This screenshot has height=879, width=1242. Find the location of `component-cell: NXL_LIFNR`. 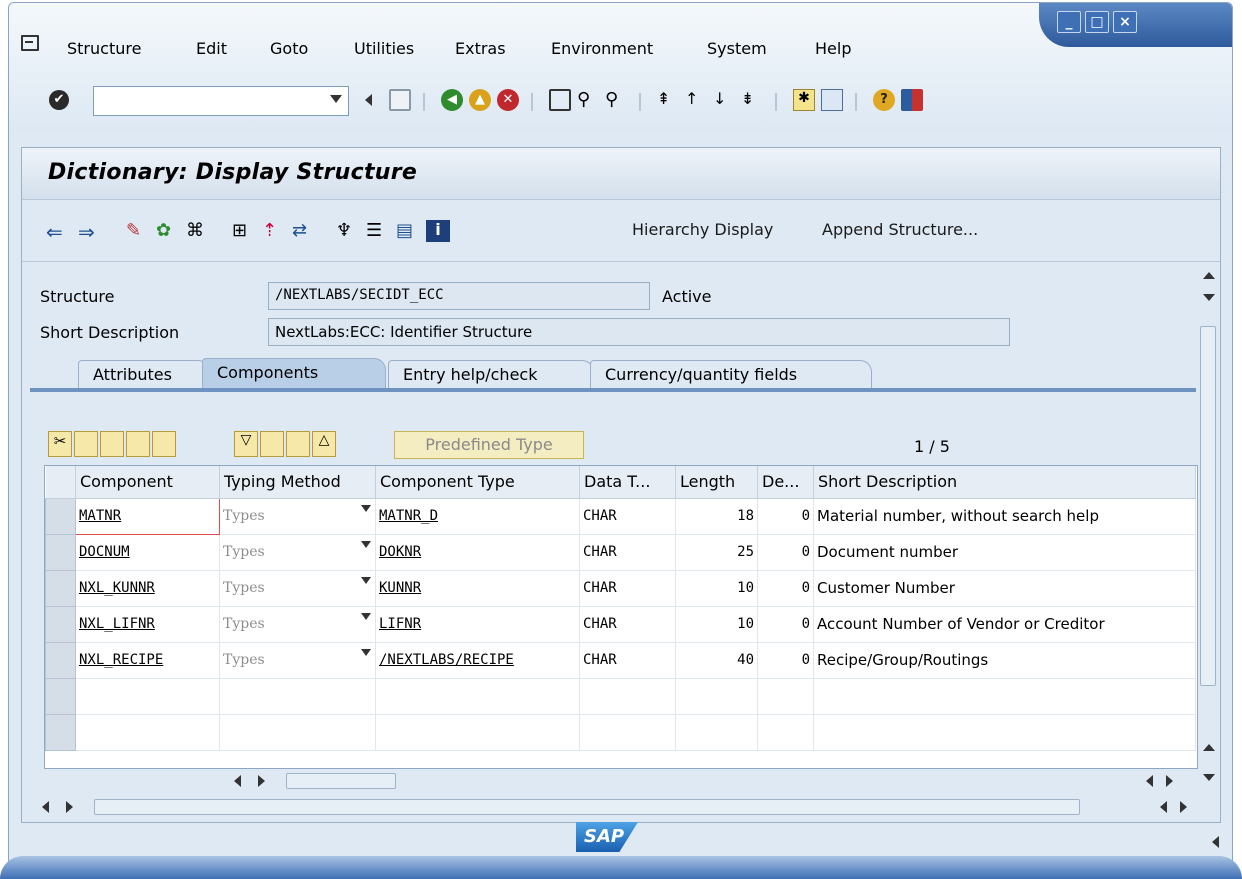

component-cell: NXL_LIFNR is located at coordinates (147, 624).